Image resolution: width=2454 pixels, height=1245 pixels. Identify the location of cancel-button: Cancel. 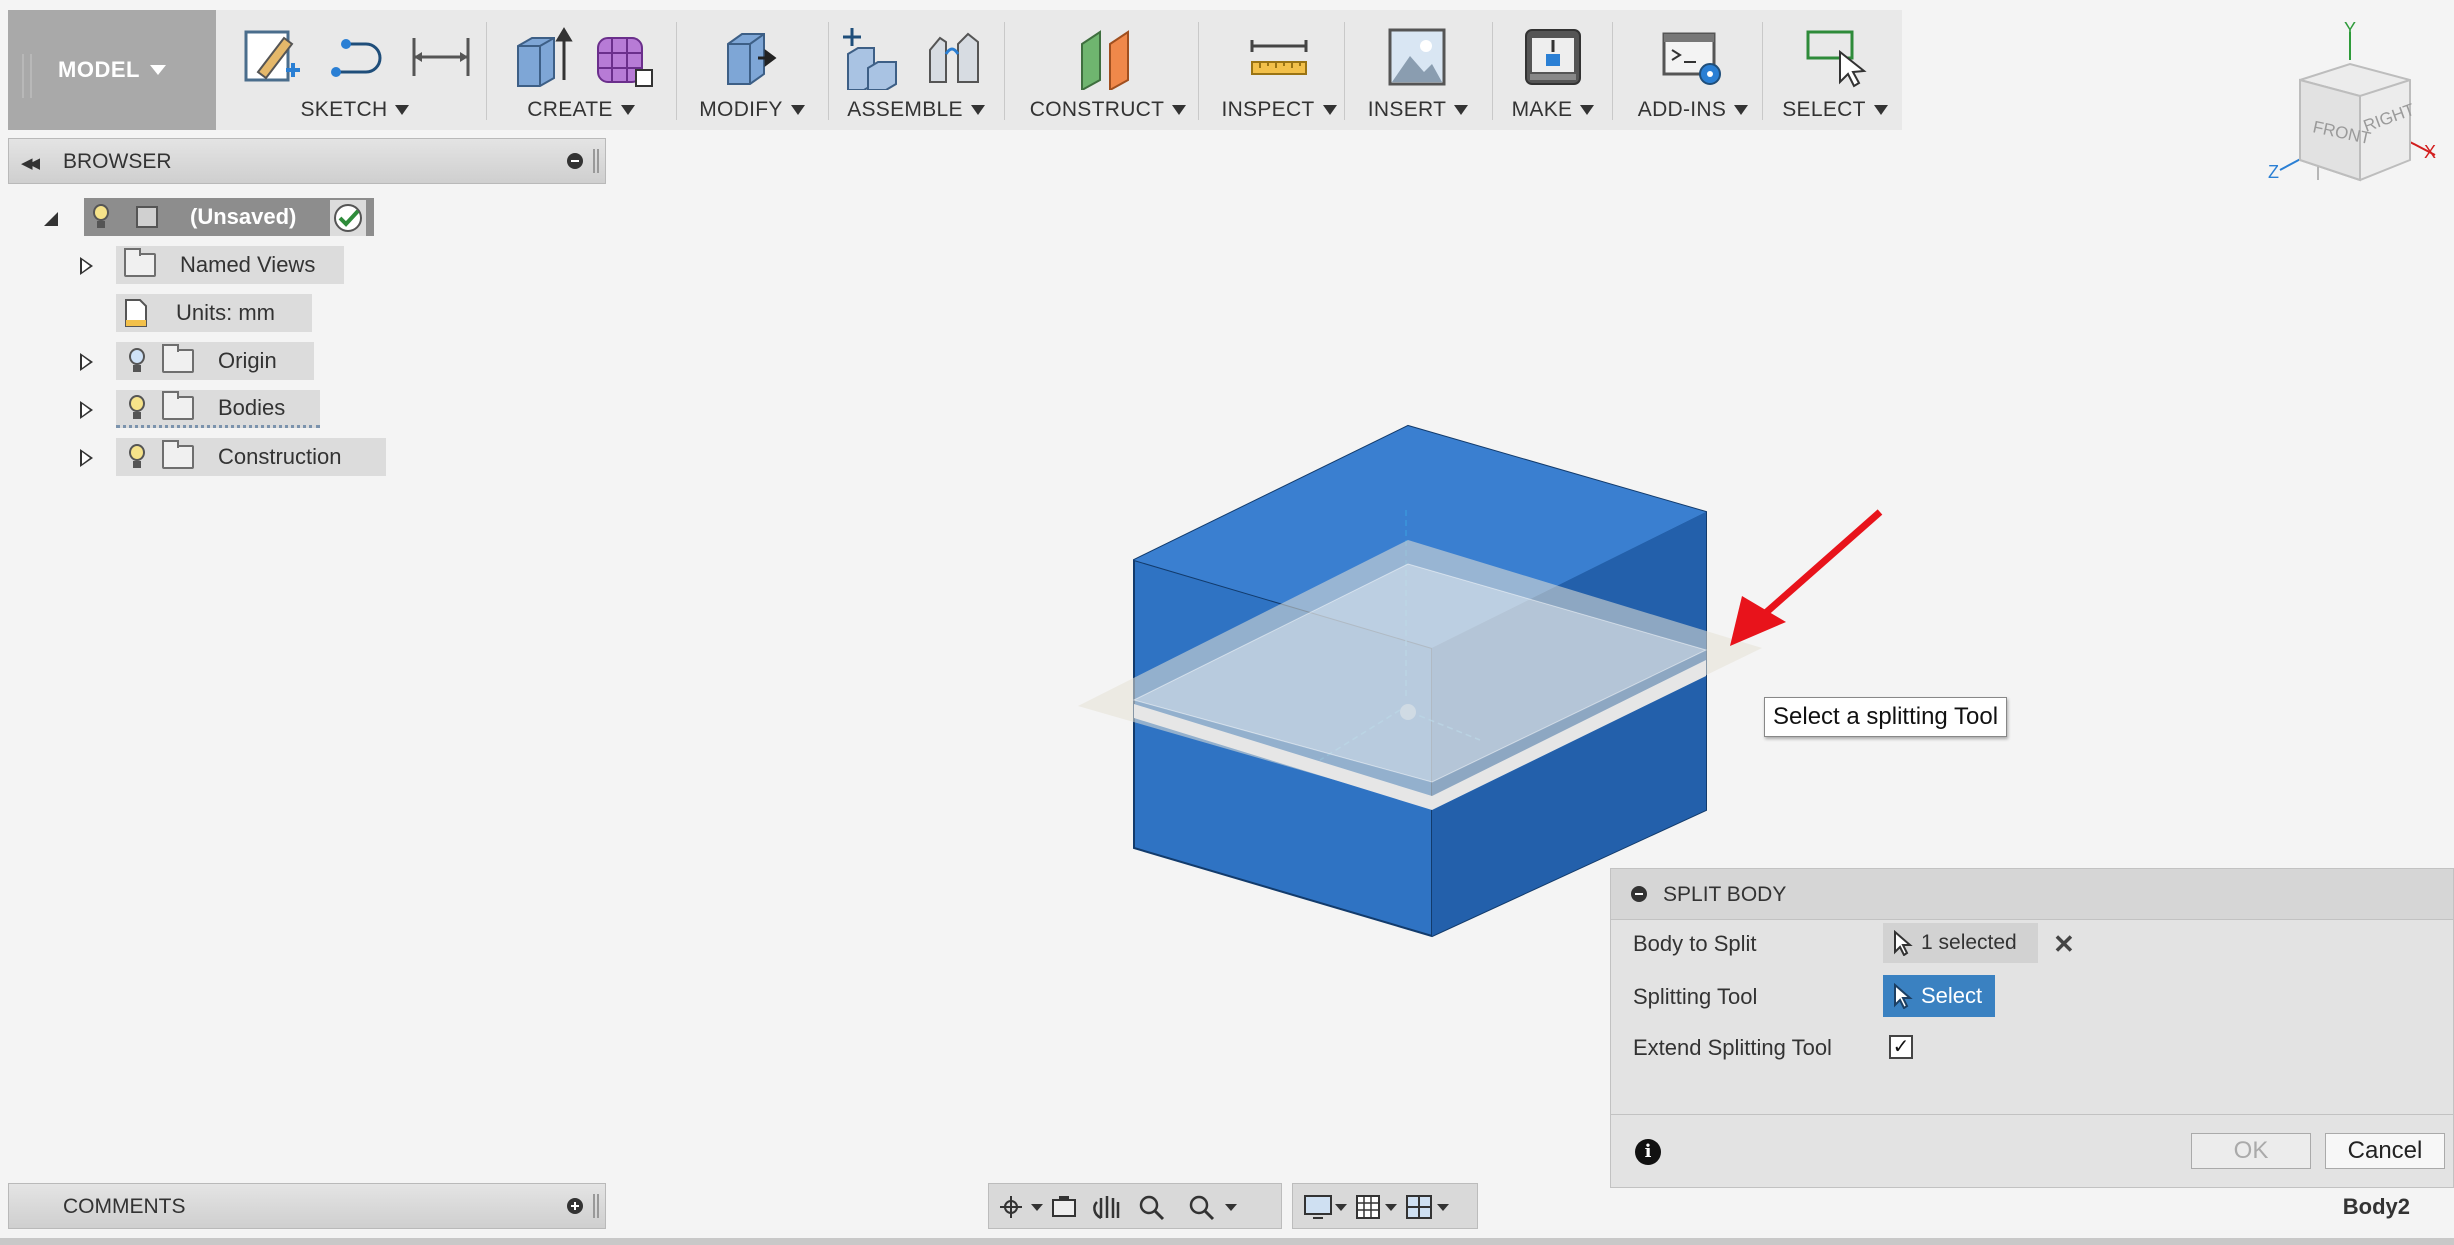
(2385, 1151).